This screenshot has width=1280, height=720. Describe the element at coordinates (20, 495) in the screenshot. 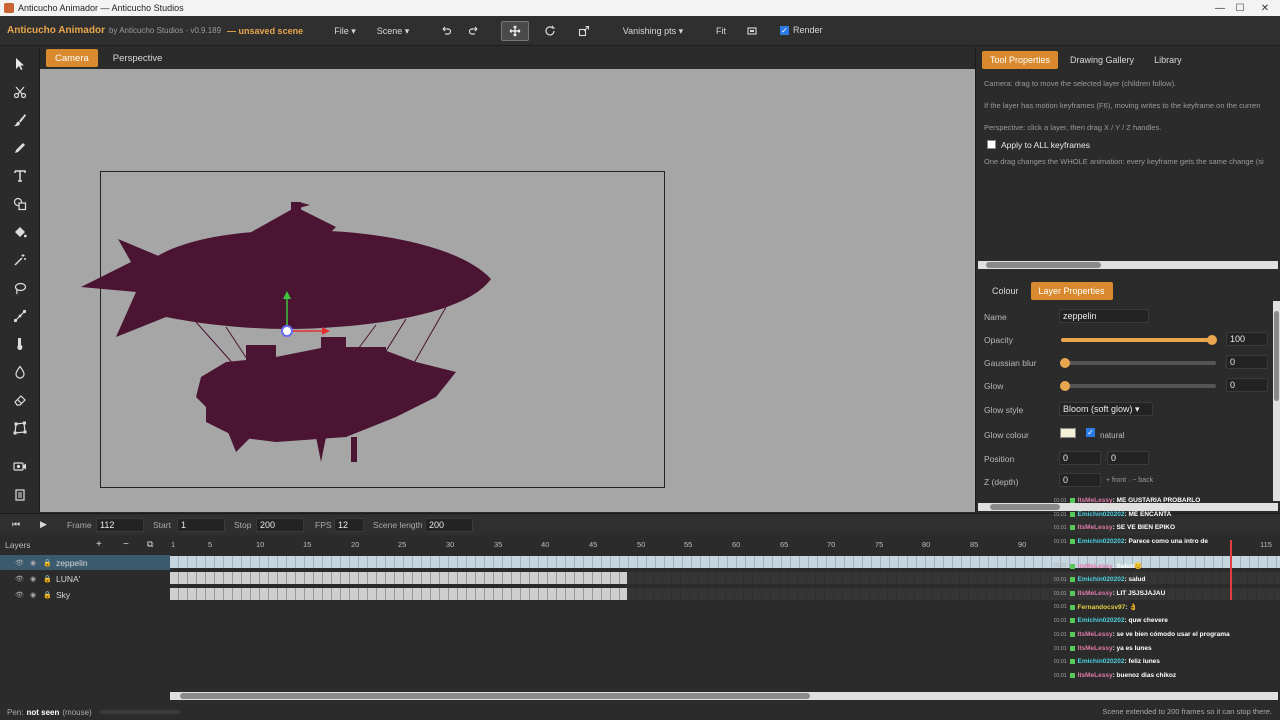

I see `onion-skin-tool` at that location.